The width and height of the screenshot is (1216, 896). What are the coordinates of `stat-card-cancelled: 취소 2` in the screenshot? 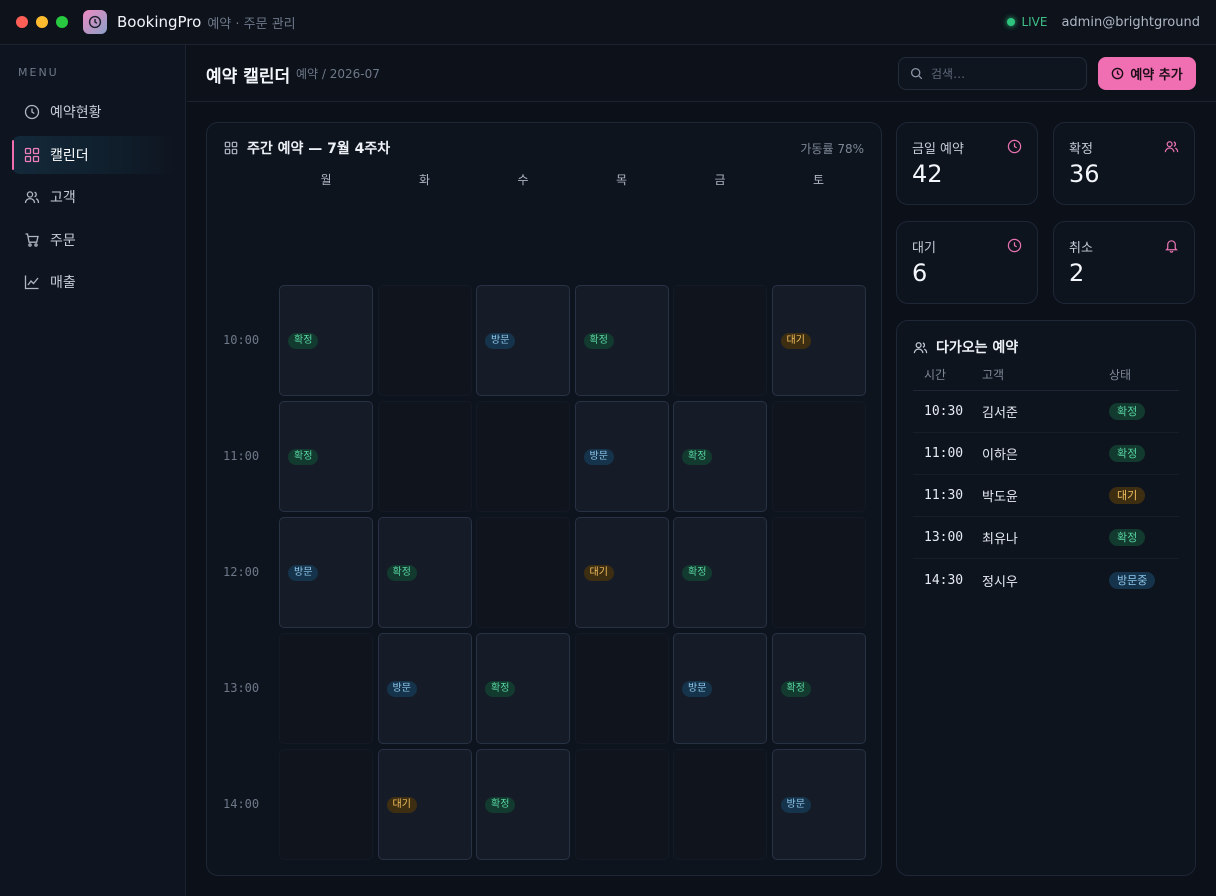 It's located at (1124, 262).